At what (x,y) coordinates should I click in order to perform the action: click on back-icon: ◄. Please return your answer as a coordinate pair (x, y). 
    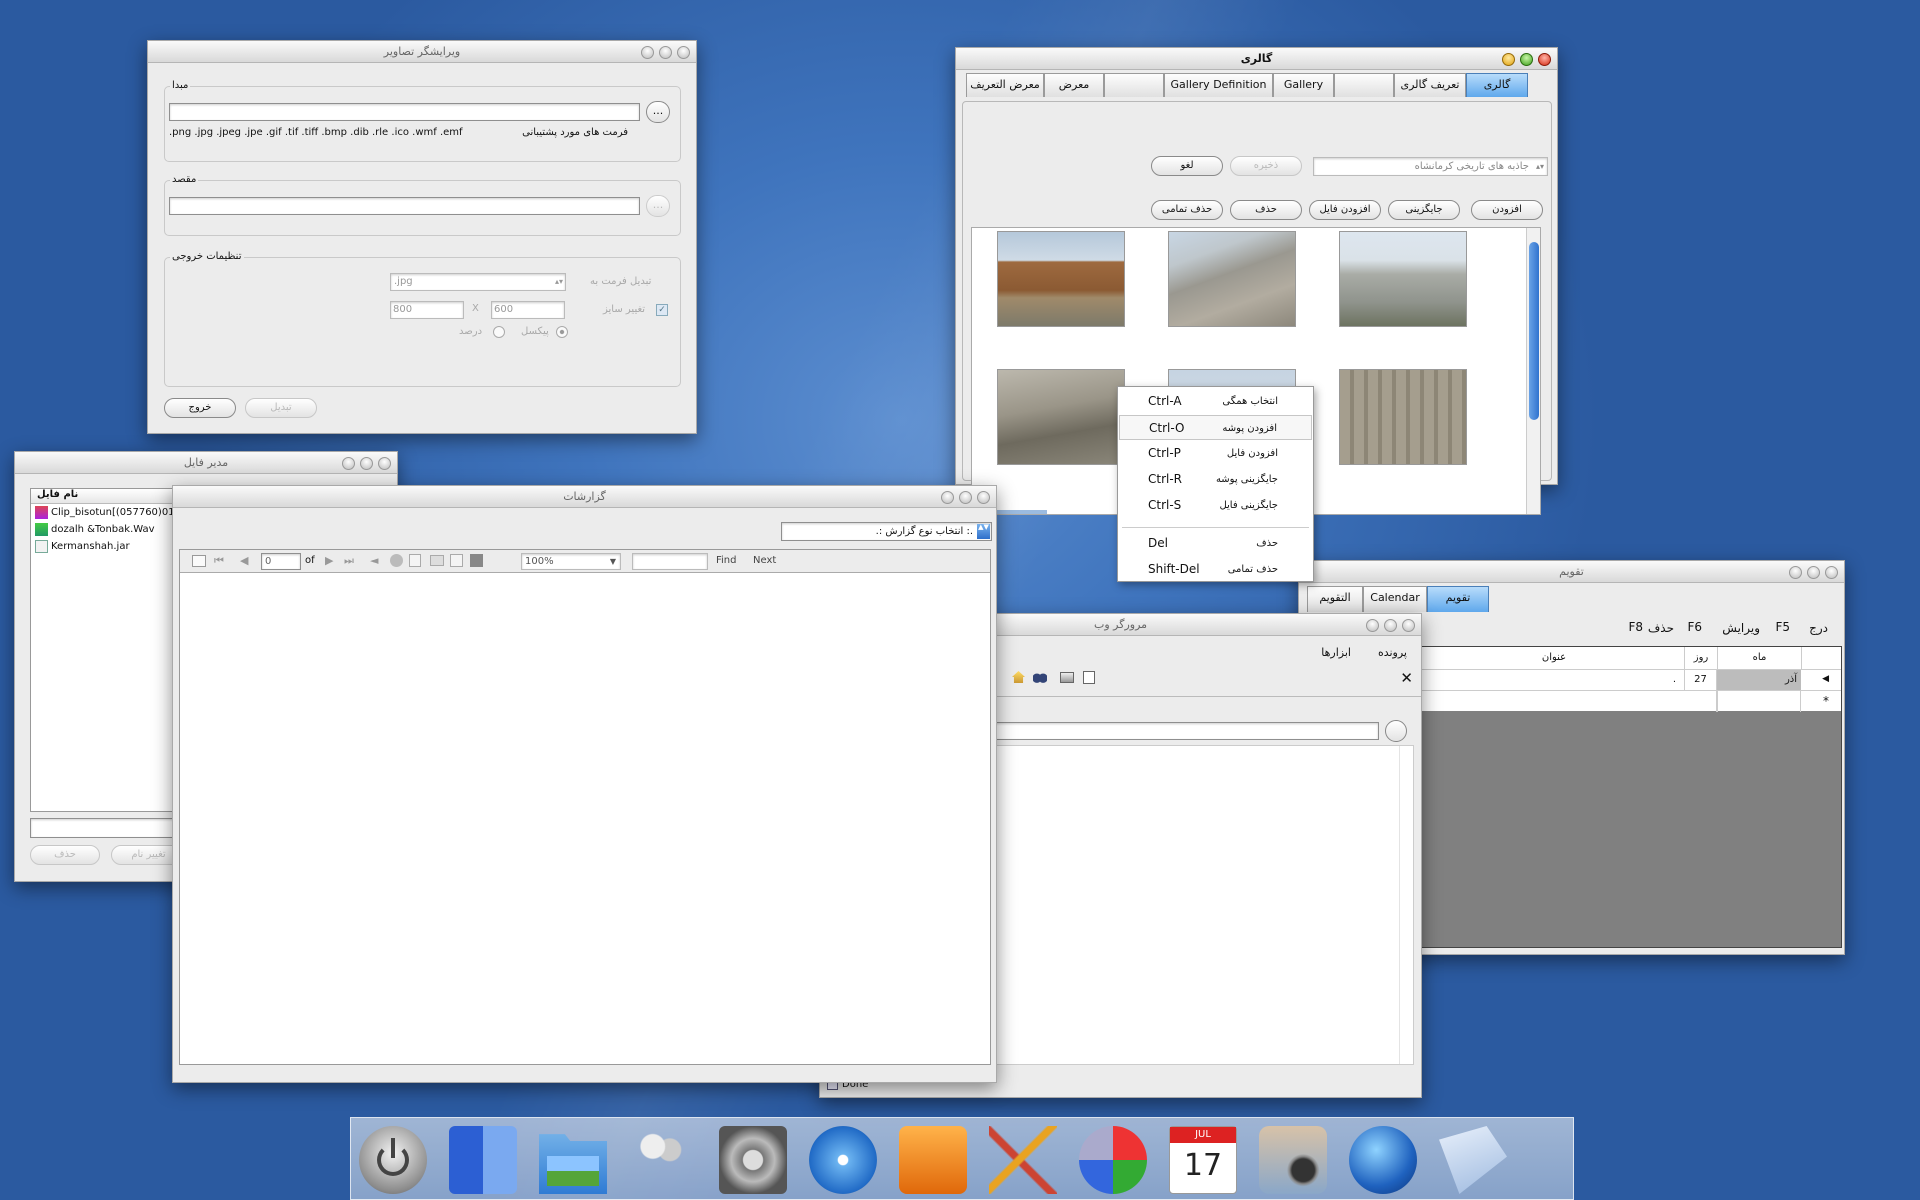
    Looking at the image, I should click on (374, 560).